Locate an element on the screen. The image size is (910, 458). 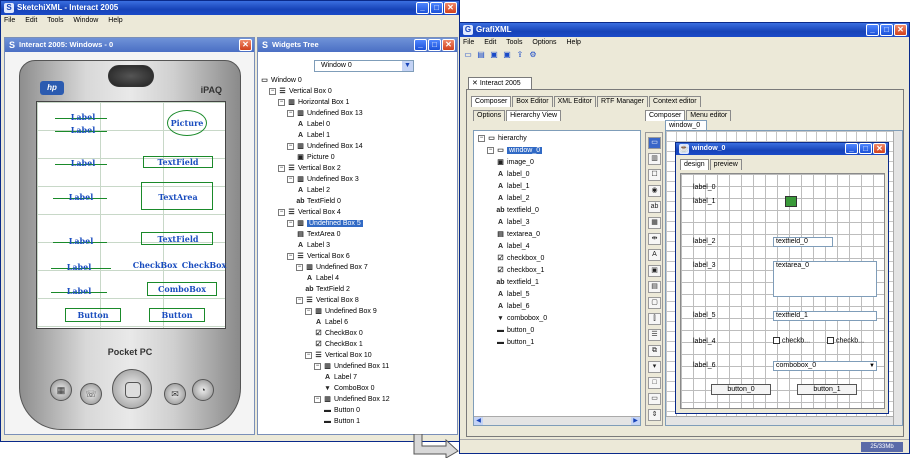
combobox-0: combobox_0 ▼ is located at coordinates (825, 366).